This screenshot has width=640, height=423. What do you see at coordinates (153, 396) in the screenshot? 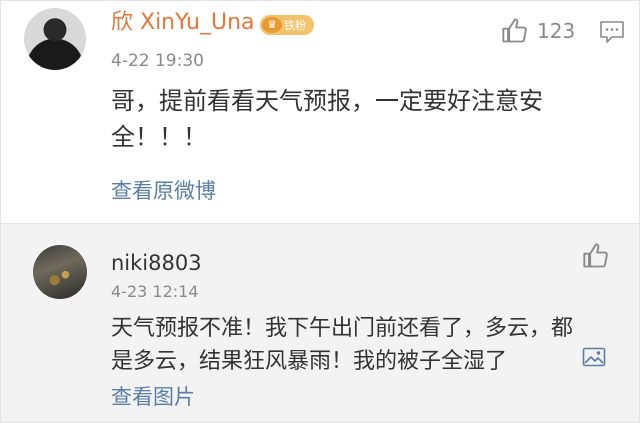
I see `view-image-link: 查看图片` at bounding box center [153, 396].